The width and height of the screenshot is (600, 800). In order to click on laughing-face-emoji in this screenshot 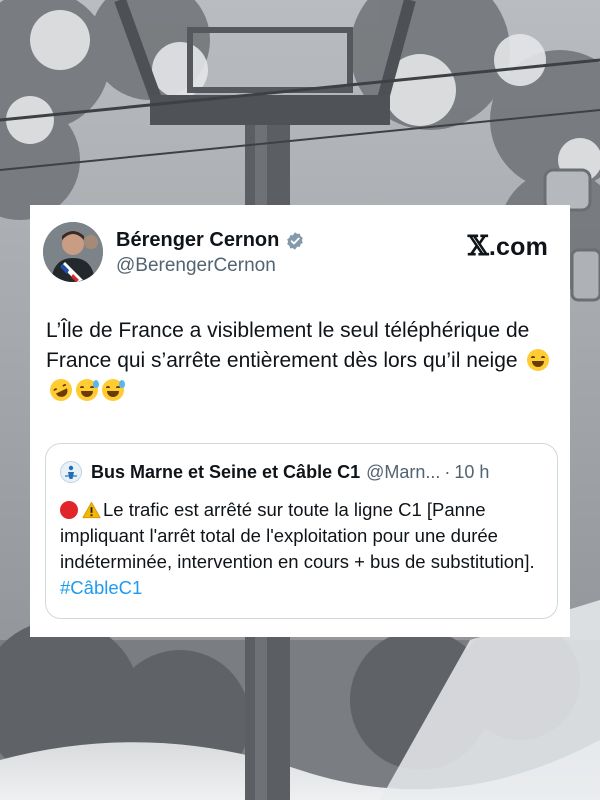, I will do `click(538, 360)`.